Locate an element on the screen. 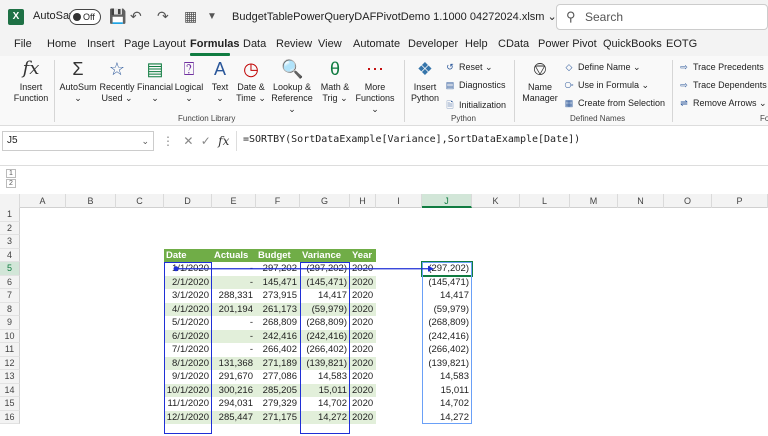 This screenshot has height=436, width=768. row-header: 8 is located at coordinates (10, 309).